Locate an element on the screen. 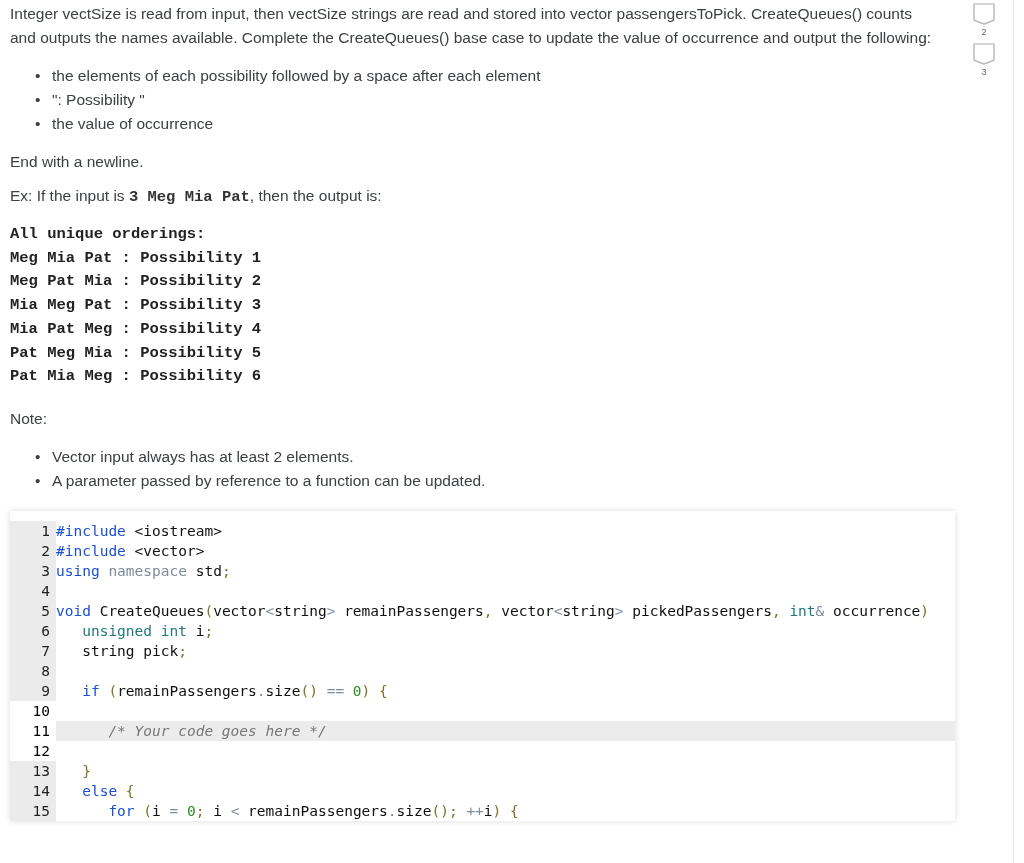 Image resolution: width=1024 pixels, height=863 pixels. output-line: Pat Mia Meg : Possibility 6 is located at coordinates (136, 377).